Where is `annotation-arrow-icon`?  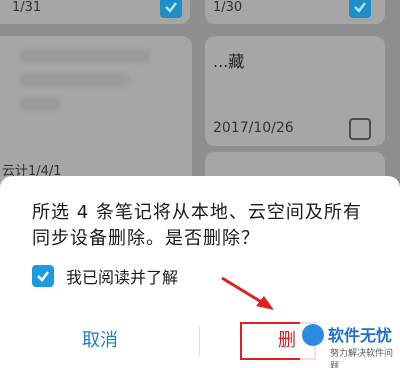
annotation-arrow-icon is located at coordinates (247, 293).